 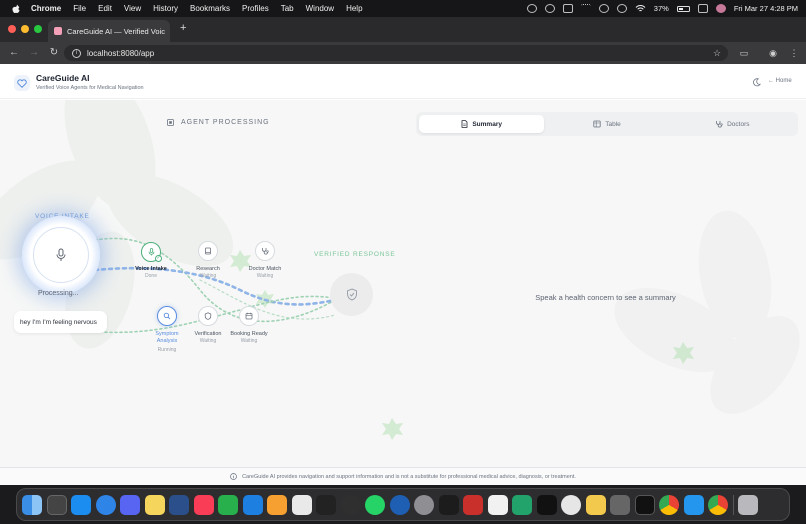 I want to click on node-research, so click(x=208, y=251).